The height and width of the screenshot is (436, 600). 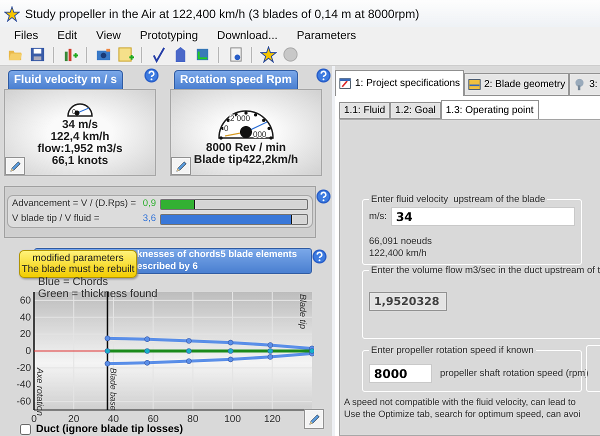 I want to click on menu-item: View, so click(x=108, y=36).